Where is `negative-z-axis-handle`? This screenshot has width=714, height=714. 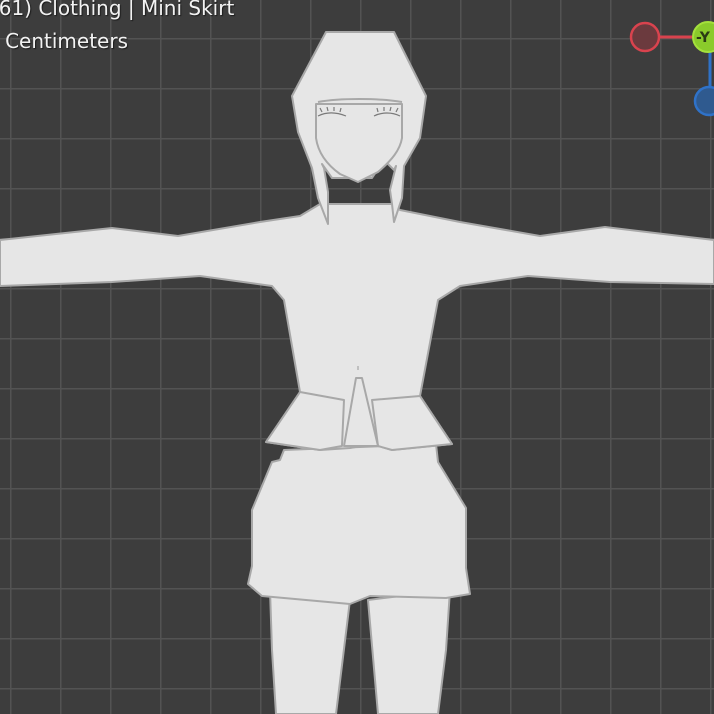
negative-z-axis-handle is located at coordinates (703, 101).